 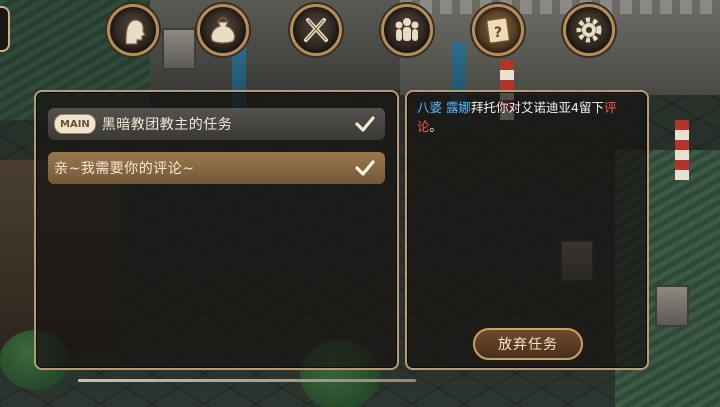 What do you see at coordinates (459, 107) in the screenshot?
I see `npc-name-2: 露娜` at bounding box center [459, 107].